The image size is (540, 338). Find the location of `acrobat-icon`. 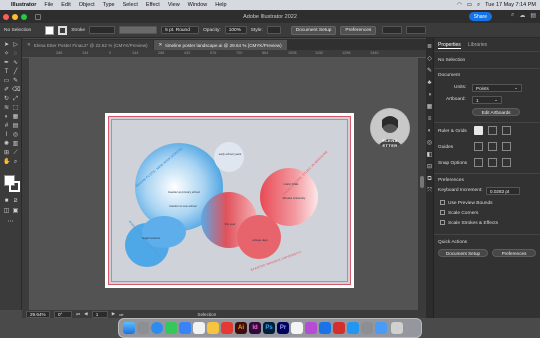

acrobat-icon is located at coordinates (339, 328).